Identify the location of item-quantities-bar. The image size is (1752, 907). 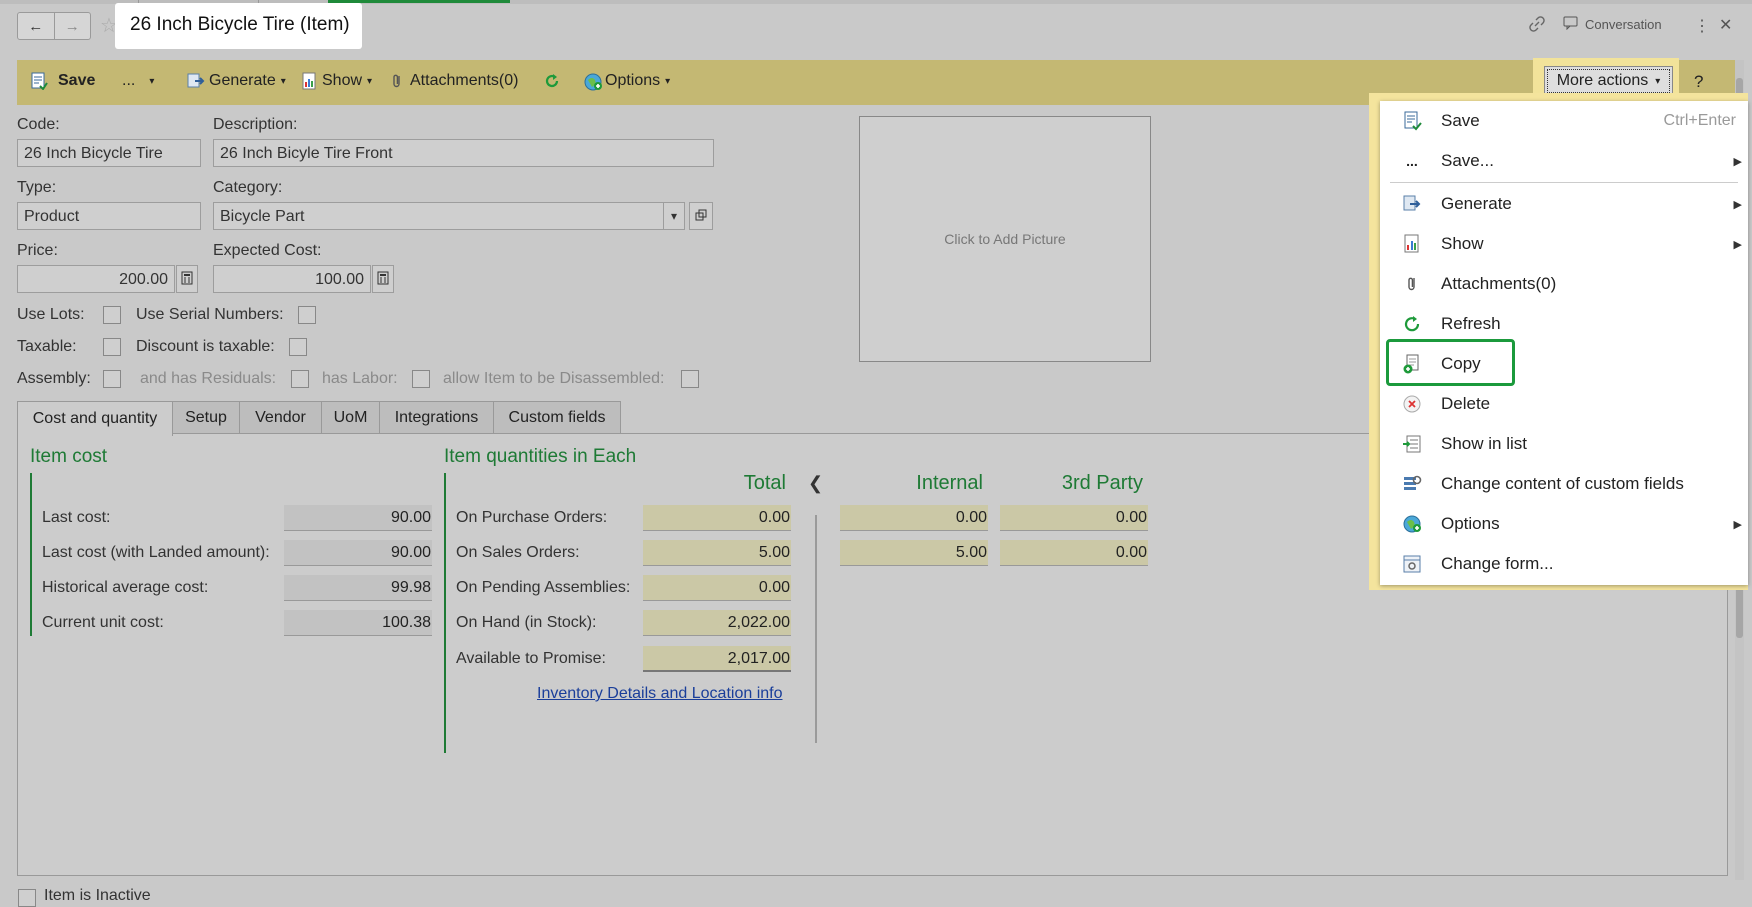
(445, 613).